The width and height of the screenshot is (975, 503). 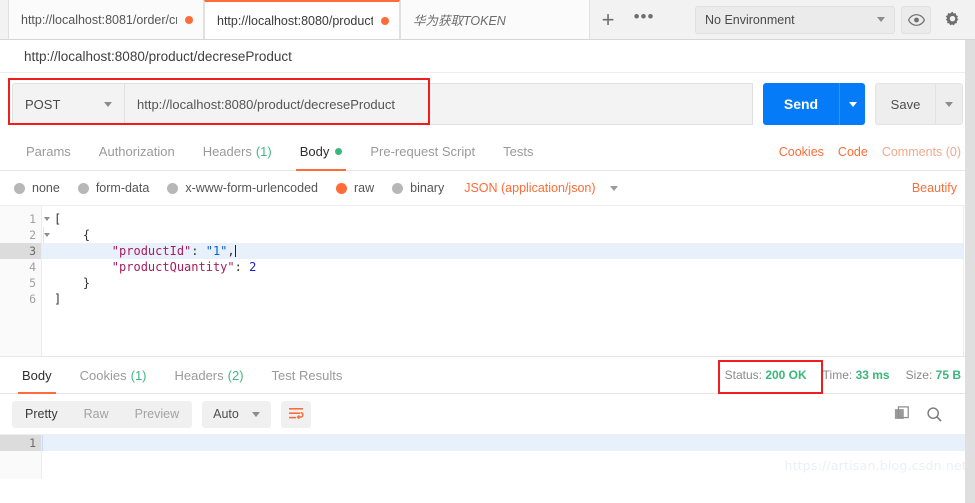 I want to click on tab-authorization: Authorization, so click(x=137, y=151).